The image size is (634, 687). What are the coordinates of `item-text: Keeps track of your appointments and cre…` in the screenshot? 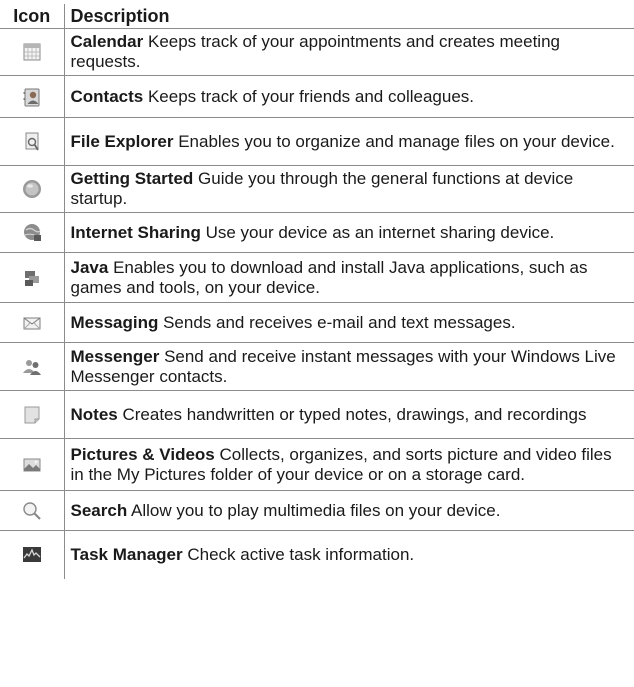 It's located at (315, 51).